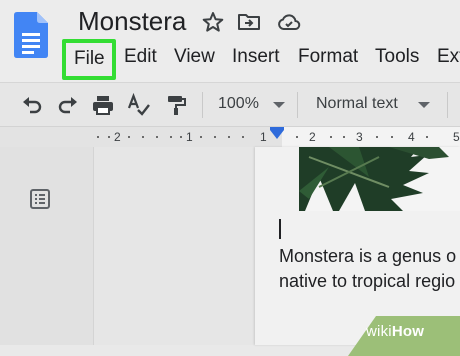 This screenshot has height=356, width=460. I want to click on toolbar: 100% Normal text, so click(230, 104).